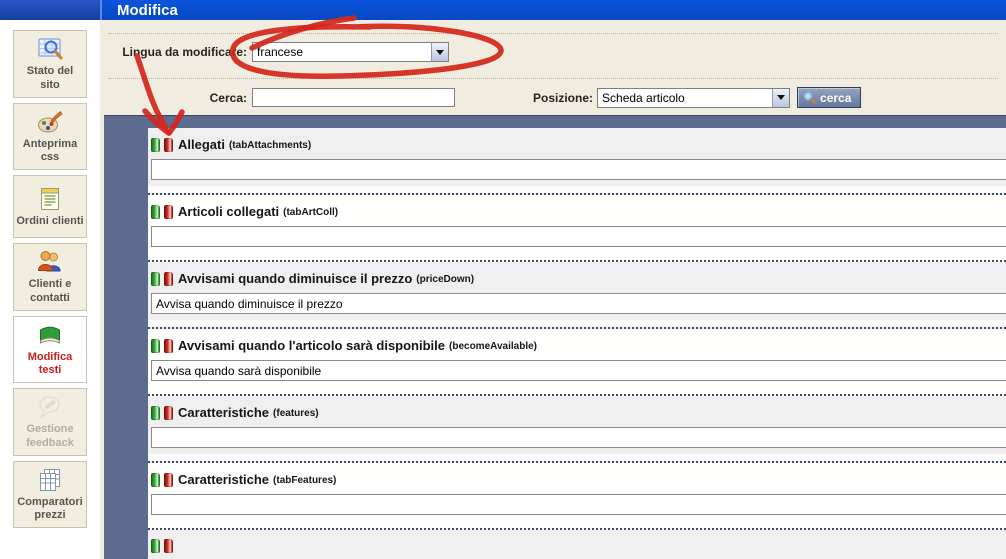  Describe the element at coordinates (836, 97) in the screenshot. I see `search-button-label: cerca` at that location.